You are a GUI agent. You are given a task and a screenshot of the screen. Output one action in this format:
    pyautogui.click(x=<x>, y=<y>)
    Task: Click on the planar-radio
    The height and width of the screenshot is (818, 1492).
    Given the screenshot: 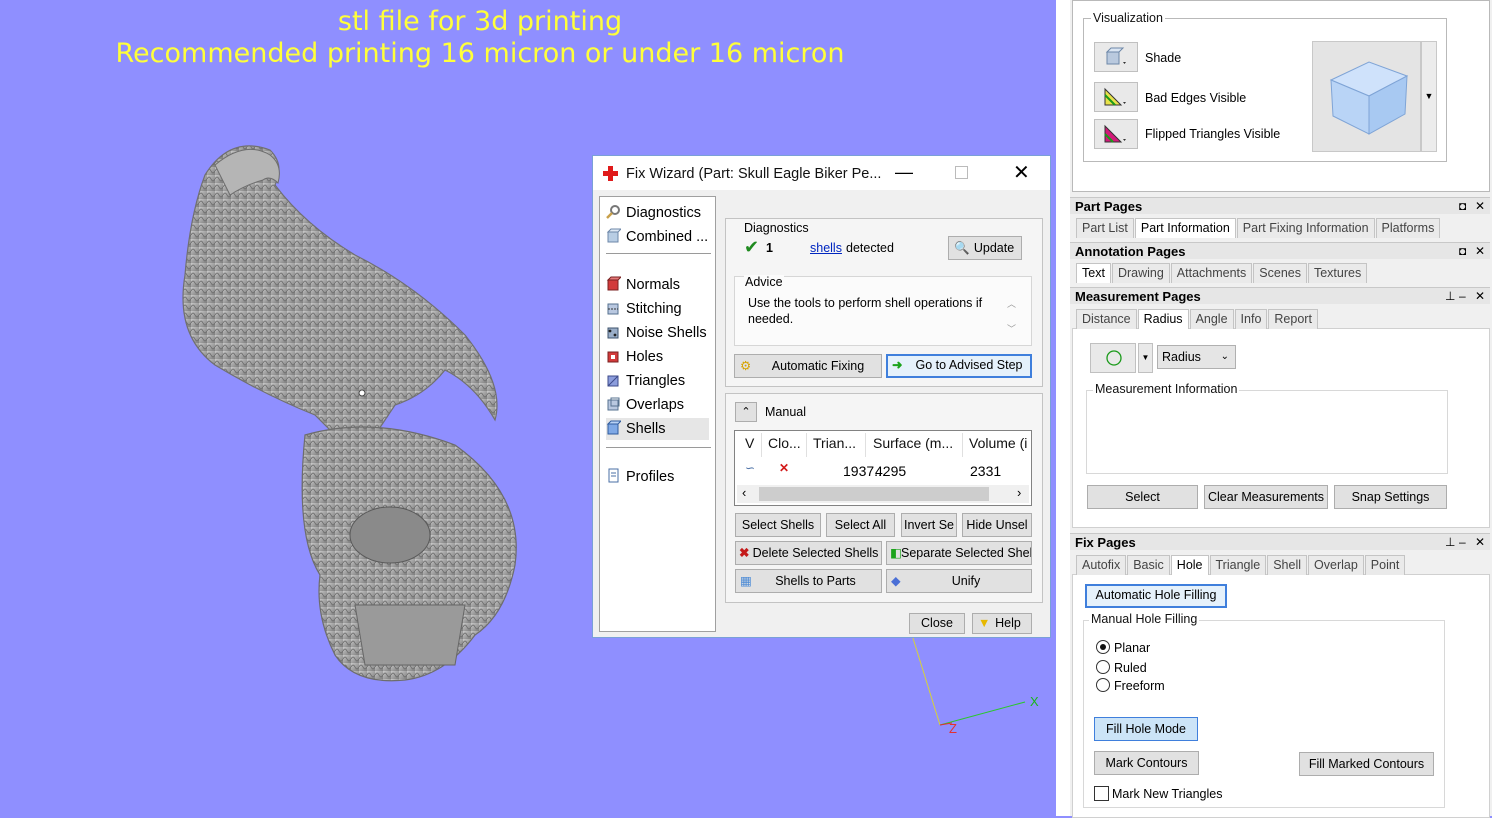 What is the action you would take?
    pyautogui.click(x=1103, y=647)
    